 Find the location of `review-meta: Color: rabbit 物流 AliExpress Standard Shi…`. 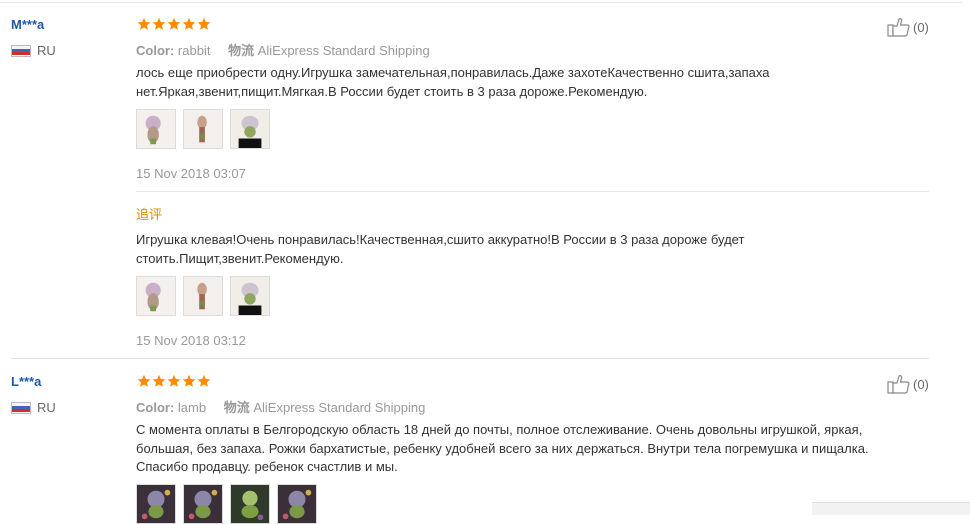

review-meta: Color: rabbit 物流 AliExpress Standard Shi… is located at coordinates (283, 49).